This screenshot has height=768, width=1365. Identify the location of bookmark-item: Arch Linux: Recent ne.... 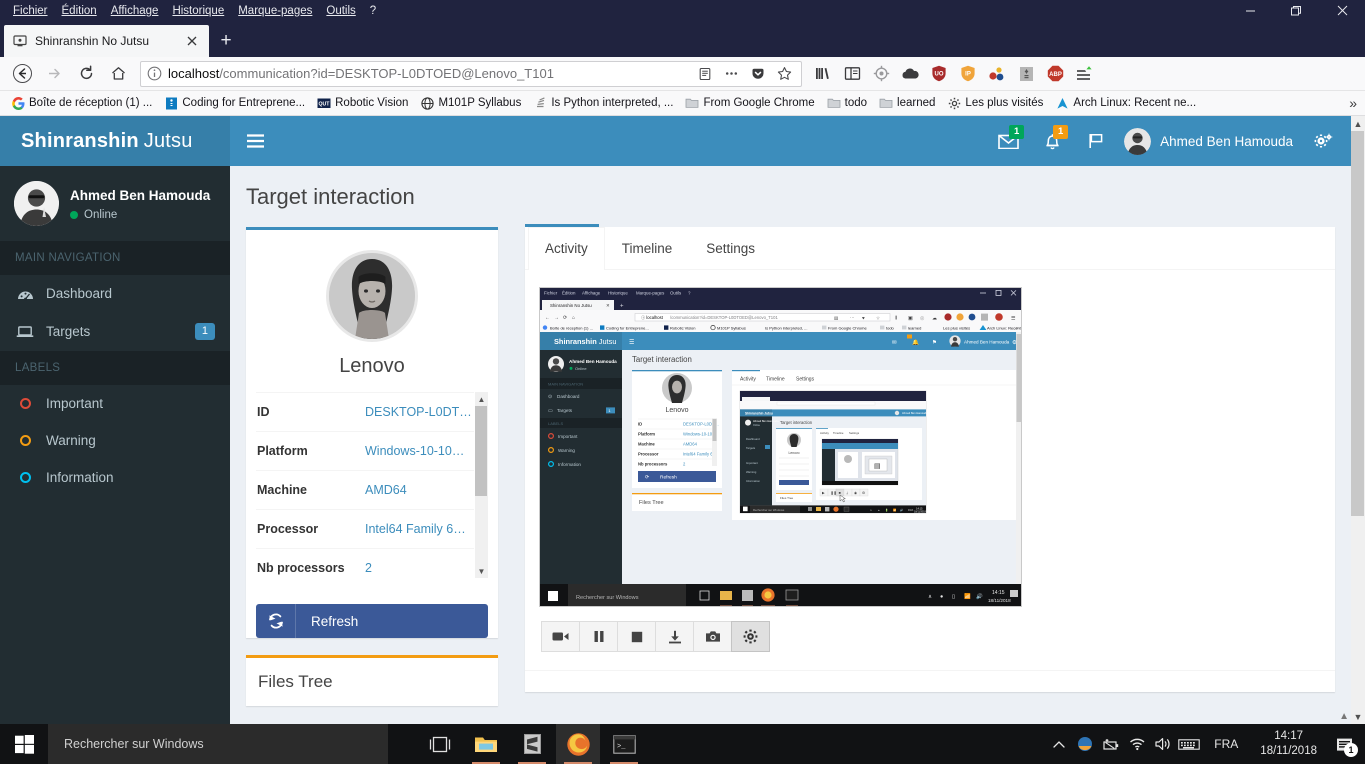
(1125, 103).